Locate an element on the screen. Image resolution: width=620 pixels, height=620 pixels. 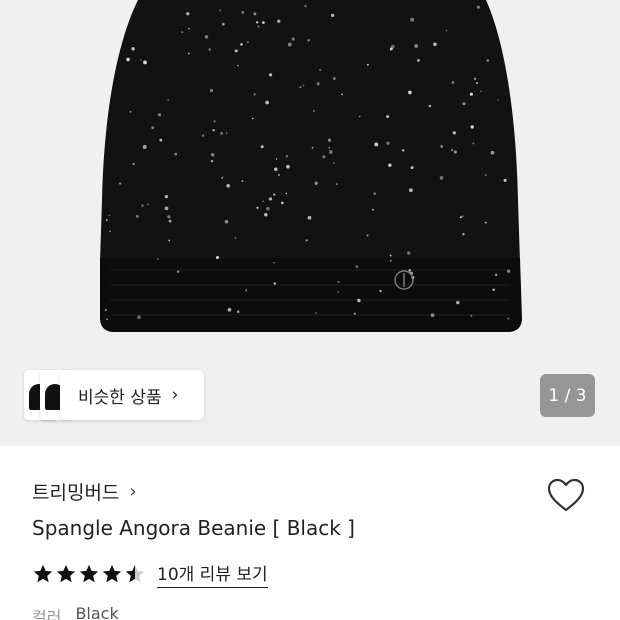
brand-link: 트리밍버드 › is located at coordinates (84, 491).